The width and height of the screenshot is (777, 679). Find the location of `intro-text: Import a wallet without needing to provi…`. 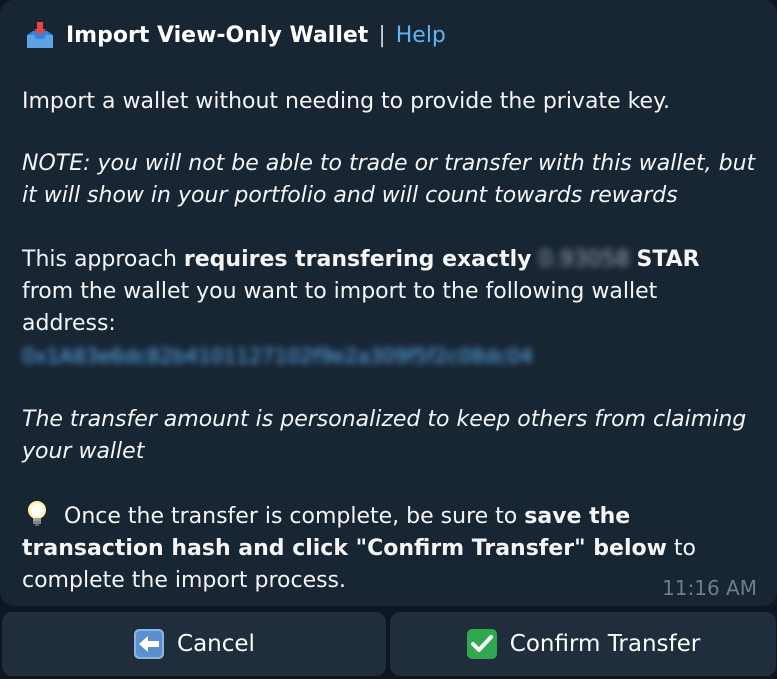

intro-text: Import a wallet without needing to provi… is located at coordinates (346, 101).